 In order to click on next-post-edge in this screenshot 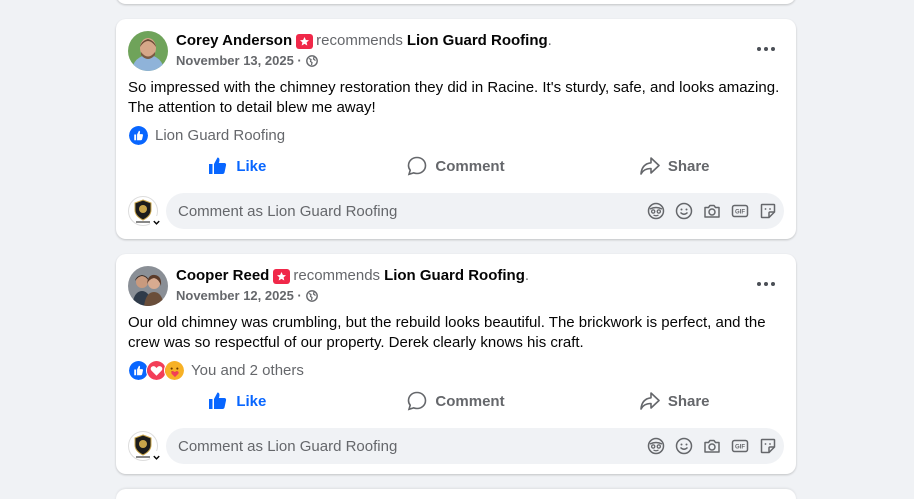, I will do `click(456, 494)`.